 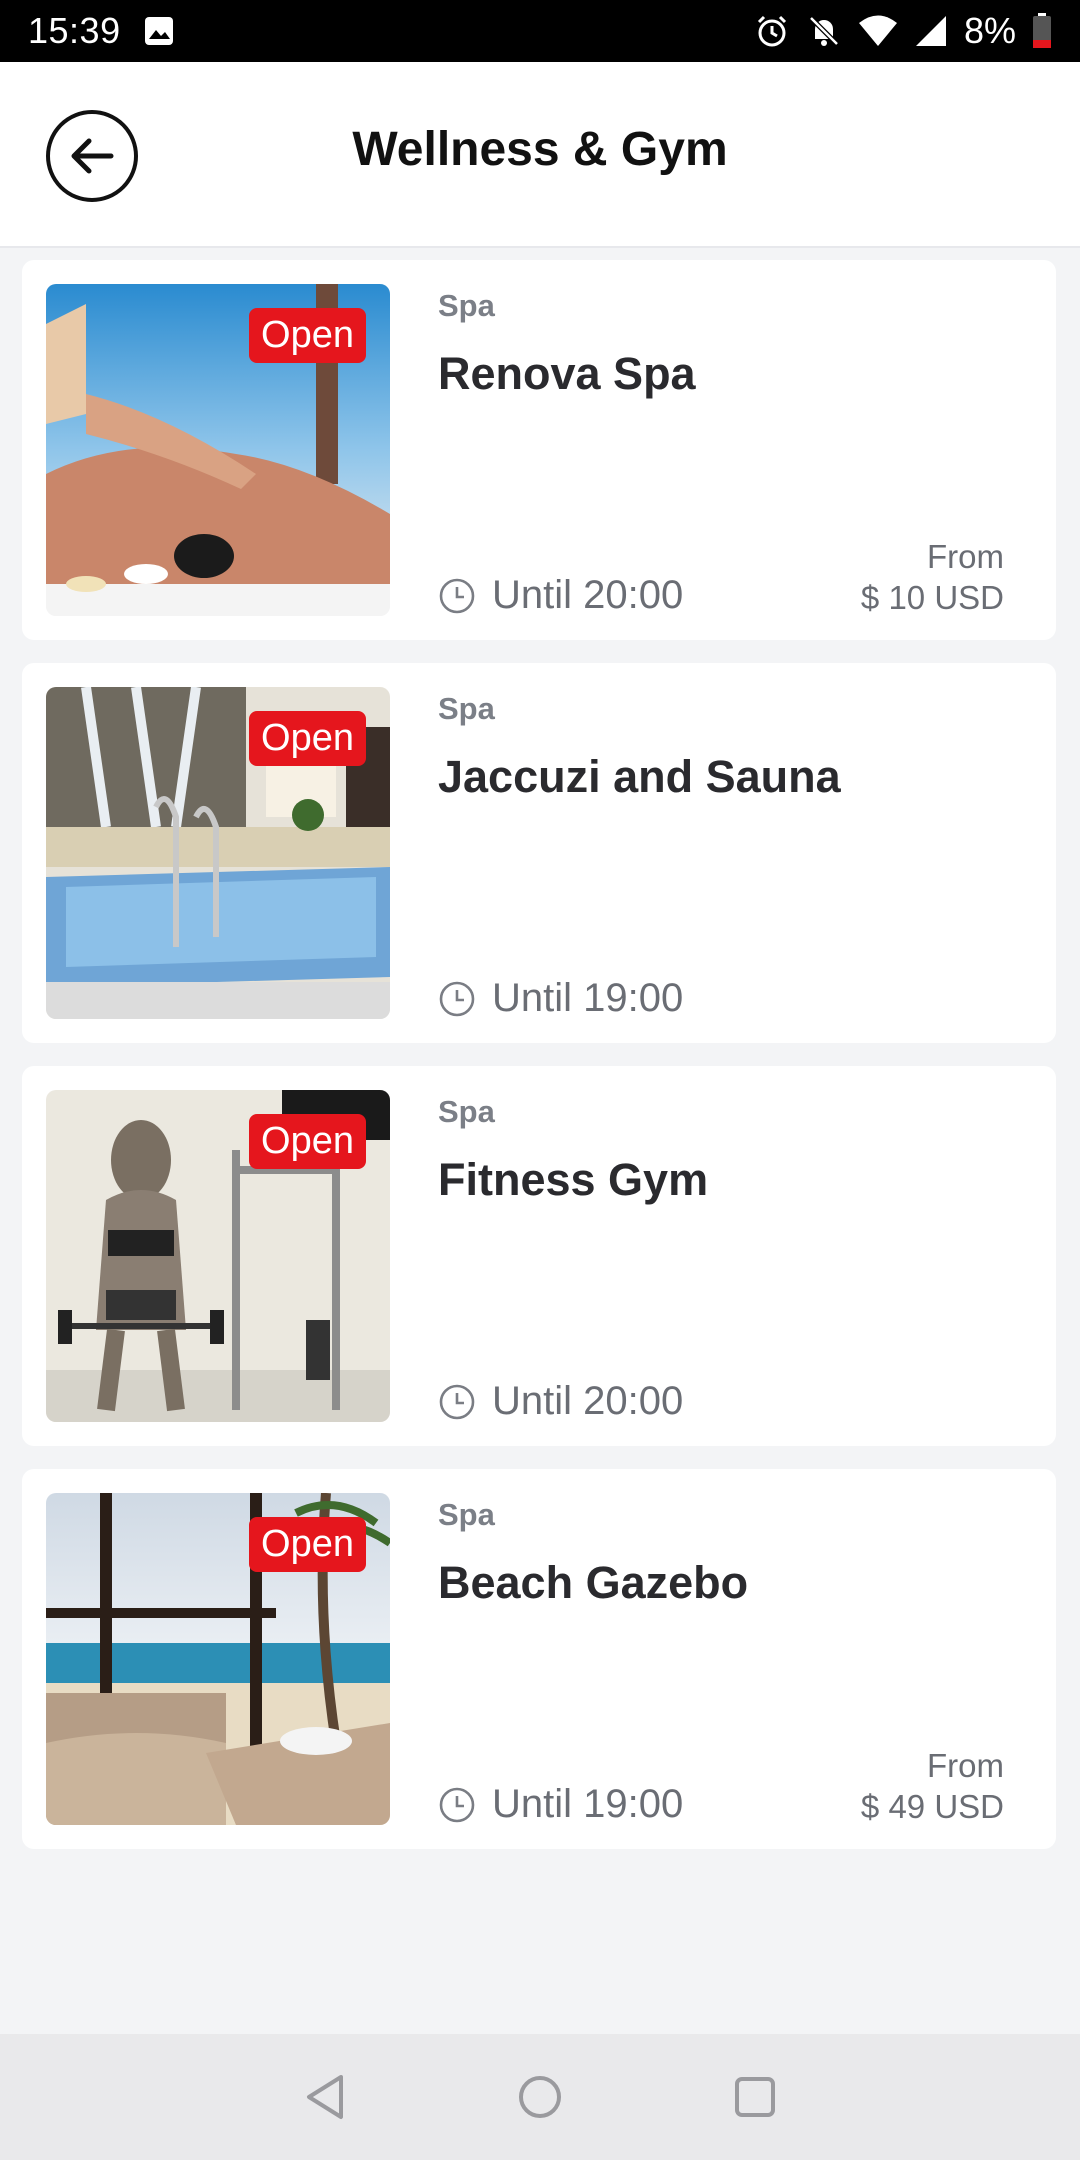 What do you see at coordinates (931, 31) in the screenshot?
I see `signal-icon` at bounding box center [931, 31].